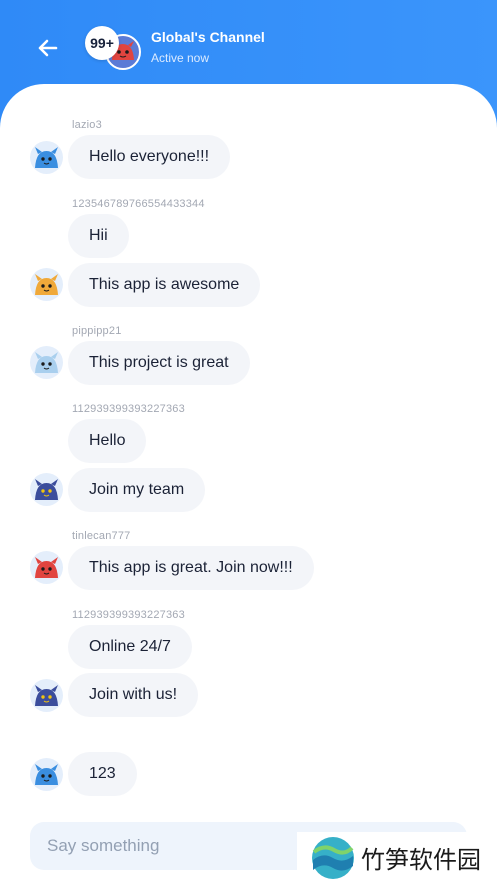 The image size is (497, 883). I want to click on channel-avatar-group: 99+, so click(113, 48).